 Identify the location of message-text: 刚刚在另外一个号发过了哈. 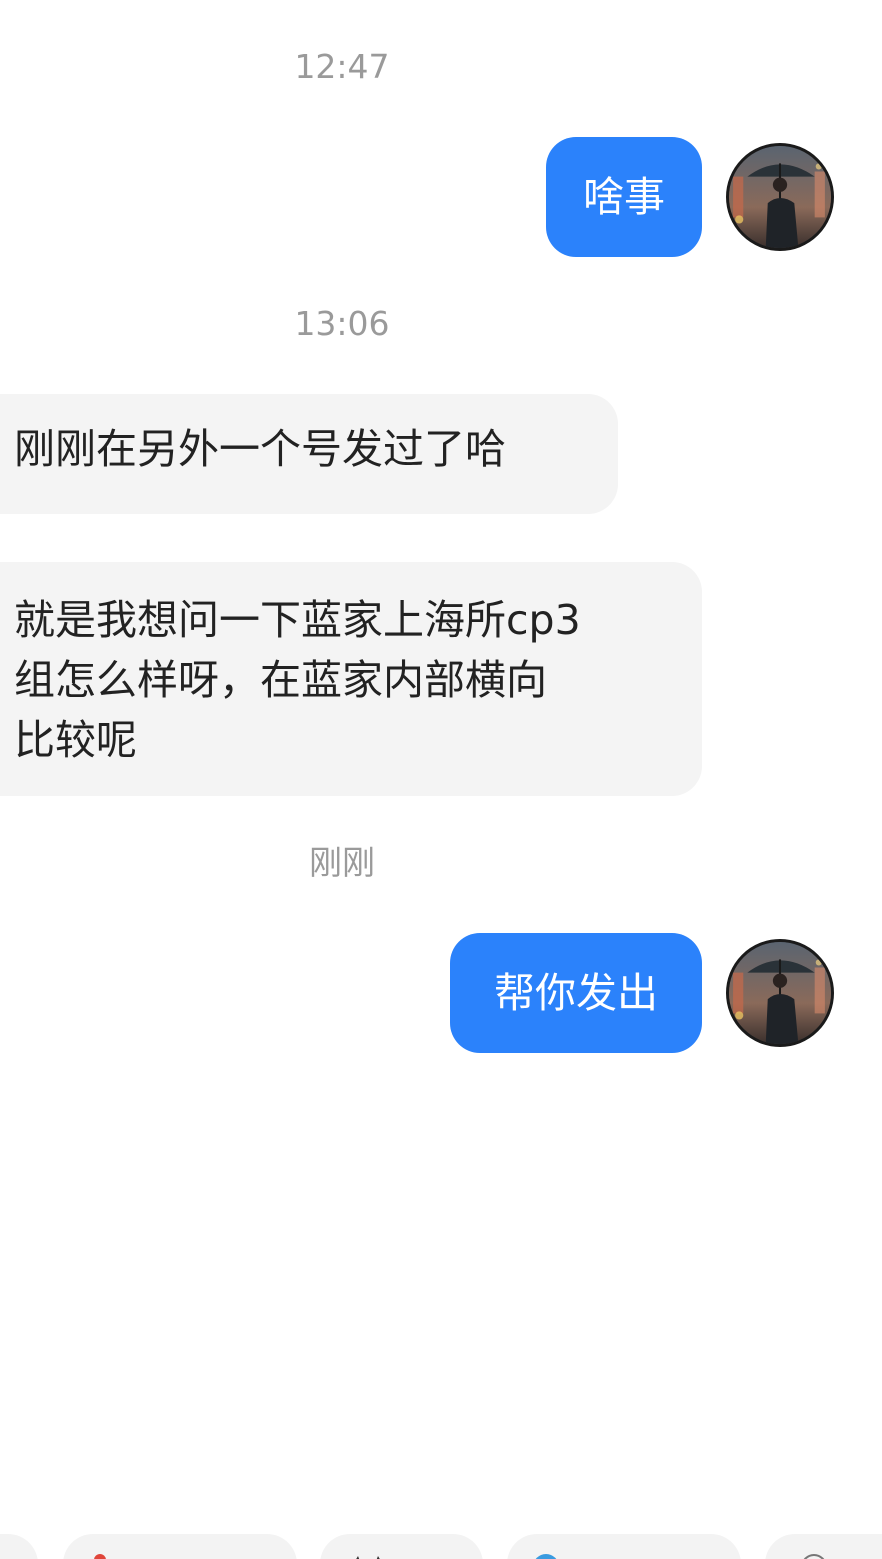
(260, 449).